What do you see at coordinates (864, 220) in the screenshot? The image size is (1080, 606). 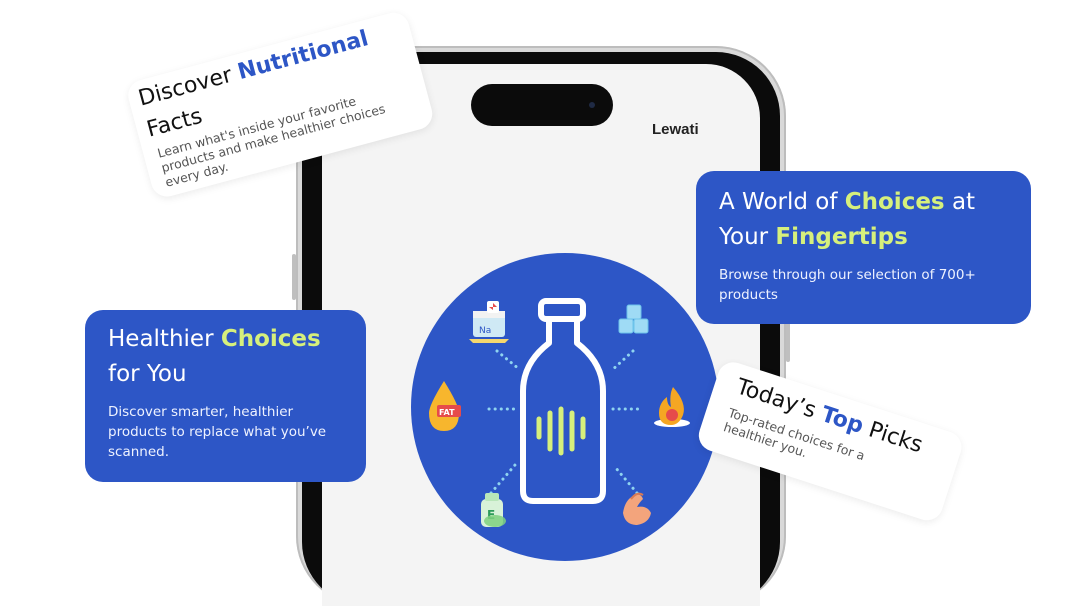 I see `card-title: A World of Choices at Your Fingertips` at bounding box center [864, 220].